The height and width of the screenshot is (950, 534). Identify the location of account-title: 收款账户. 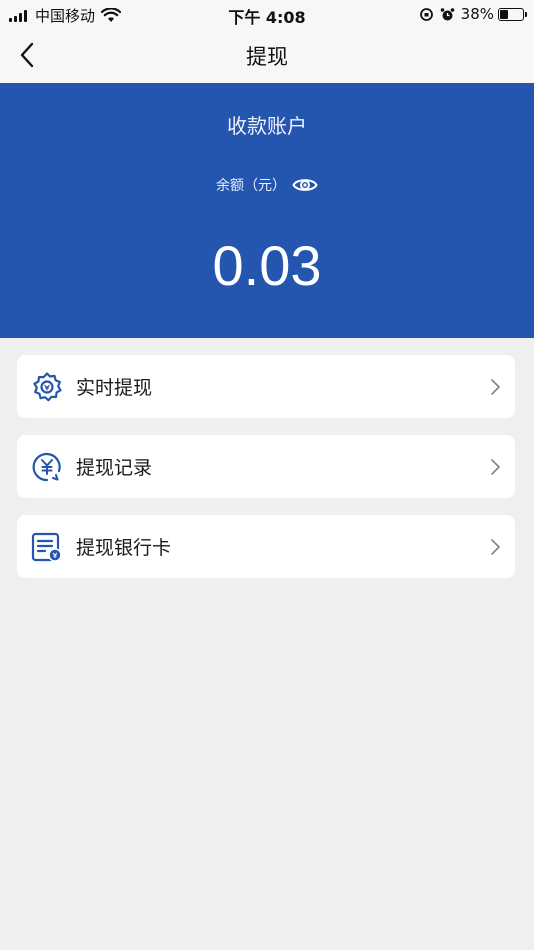
(267, 126).